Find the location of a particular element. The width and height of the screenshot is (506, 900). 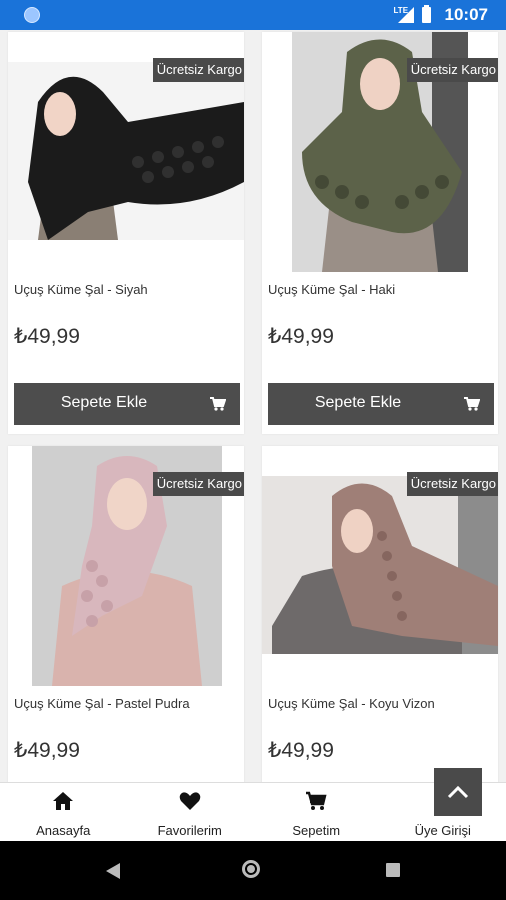

network-type: LTE is located at coordinates (401, 10).